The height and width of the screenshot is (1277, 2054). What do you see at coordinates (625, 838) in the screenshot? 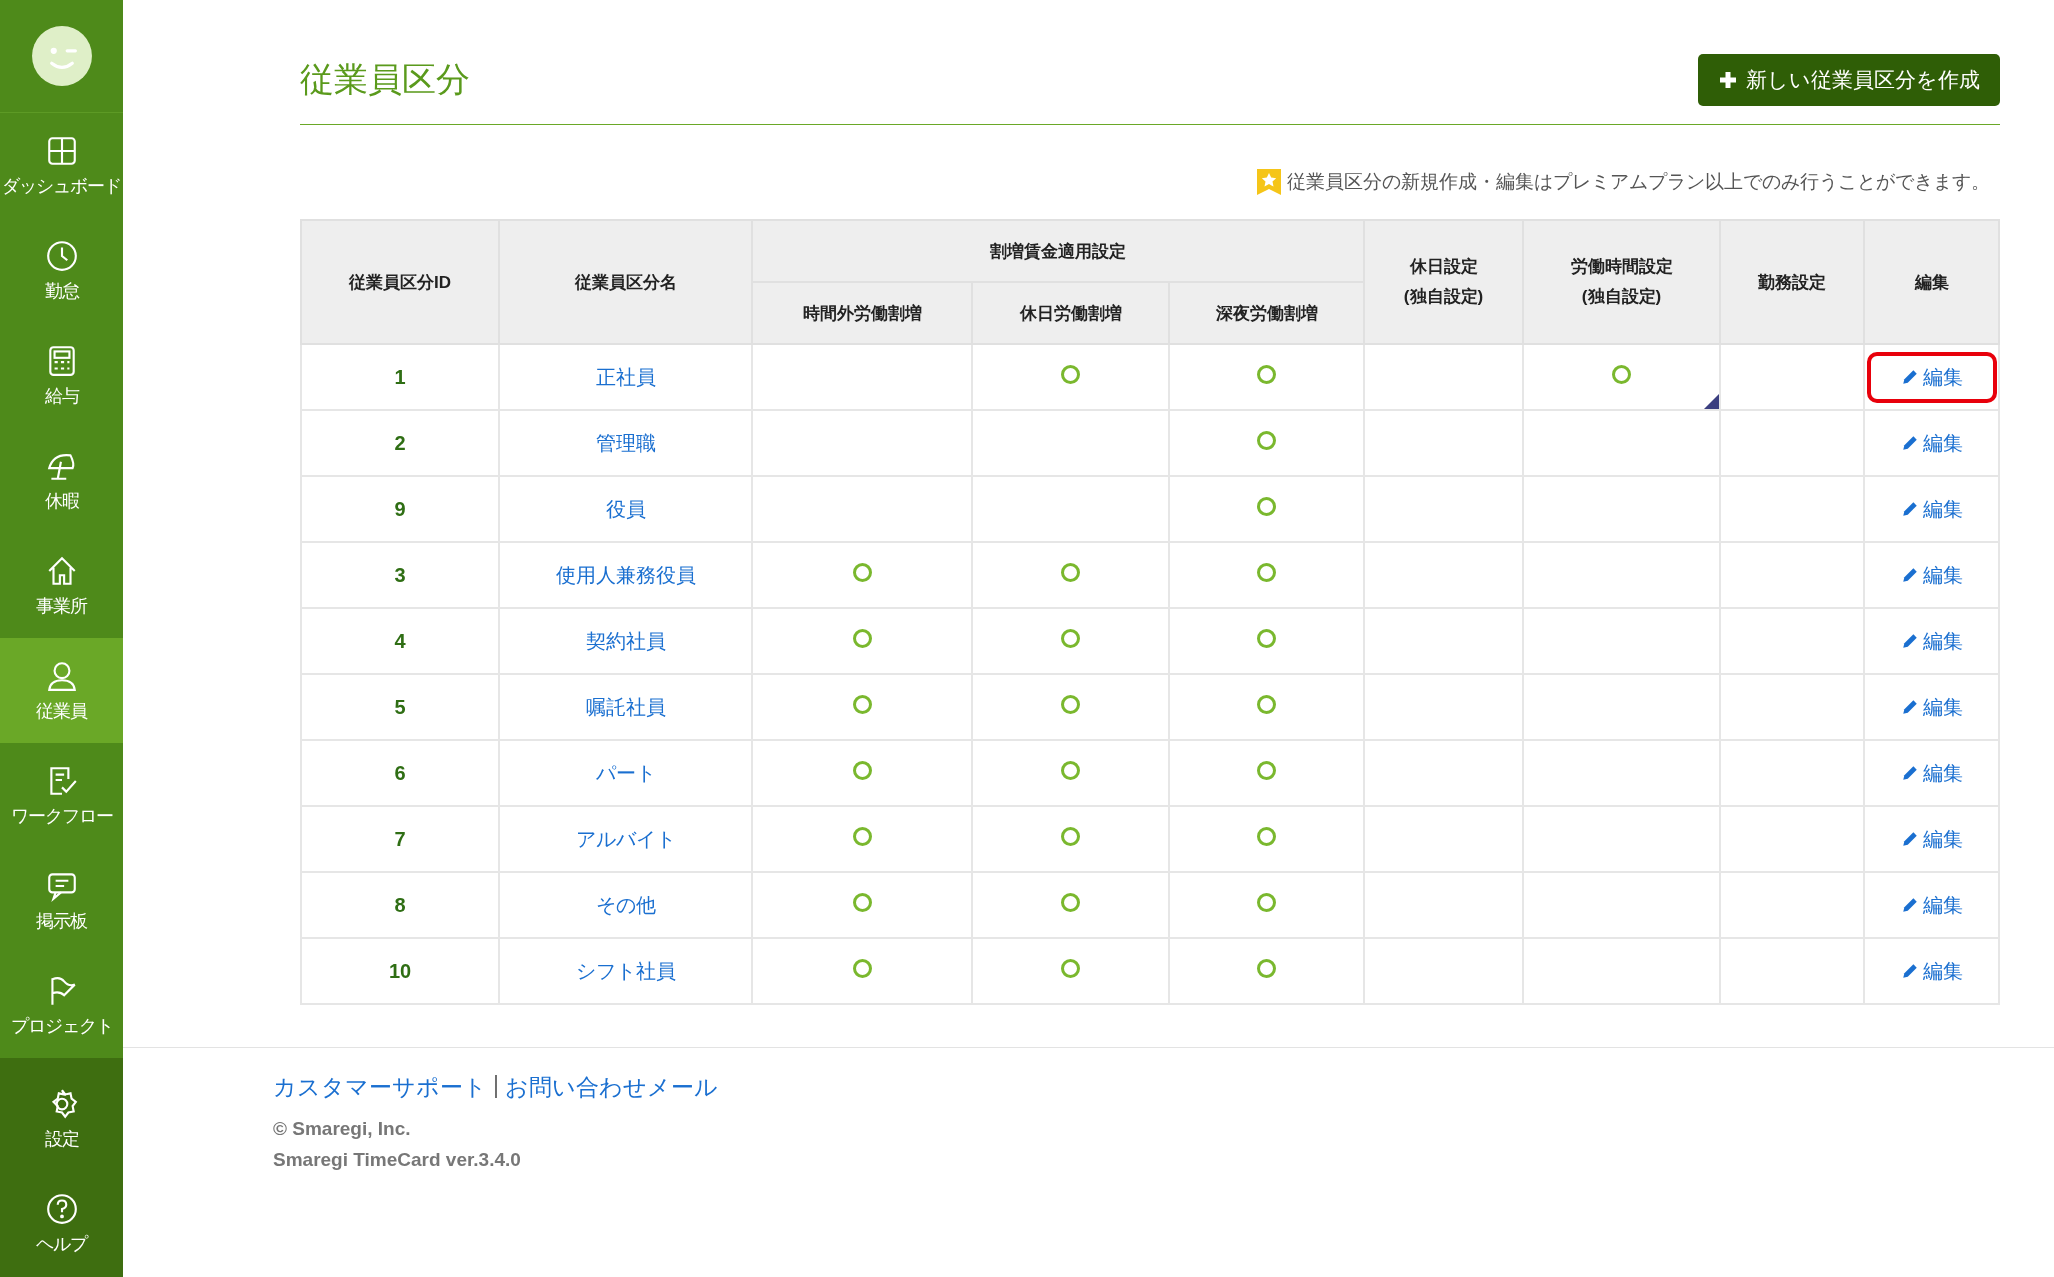
I see `category-name-link: アルバイト` at bounding box center [625, 838].